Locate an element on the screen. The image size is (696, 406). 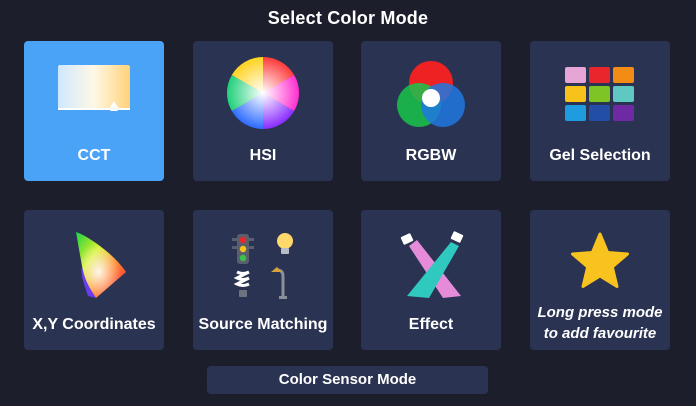
mode-tile-xy-coordinates: X,Y Coordinates is located at coordinates (94, 280).